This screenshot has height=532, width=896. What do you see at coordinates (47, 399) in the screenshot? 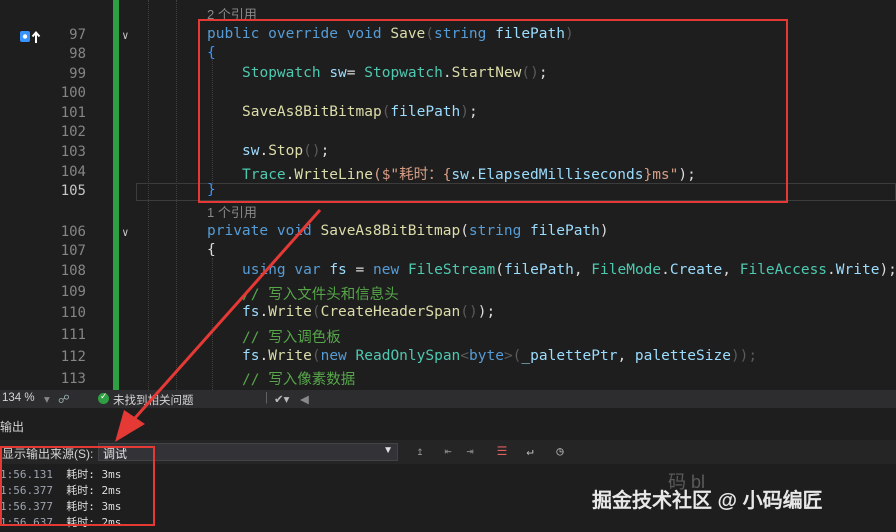
I see `zoom-dropdown-chevron-icon: ▾` at bounding box center [47, 399].